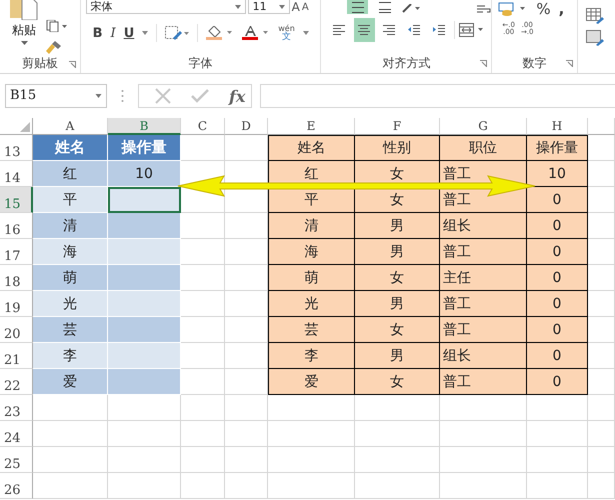 The image size is (615, 500). I want to click on font-color-icon, so click(256, 33).